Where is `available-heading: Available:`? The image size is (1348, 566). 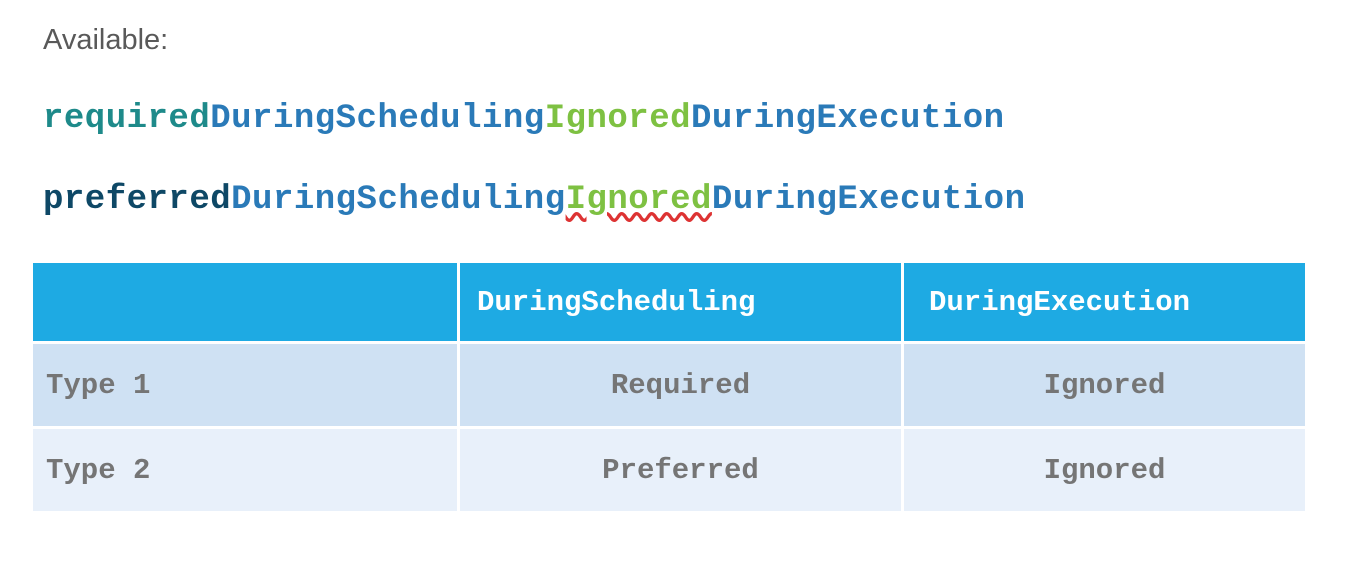
available-heading: Available: is located at coordinates (106, 40).